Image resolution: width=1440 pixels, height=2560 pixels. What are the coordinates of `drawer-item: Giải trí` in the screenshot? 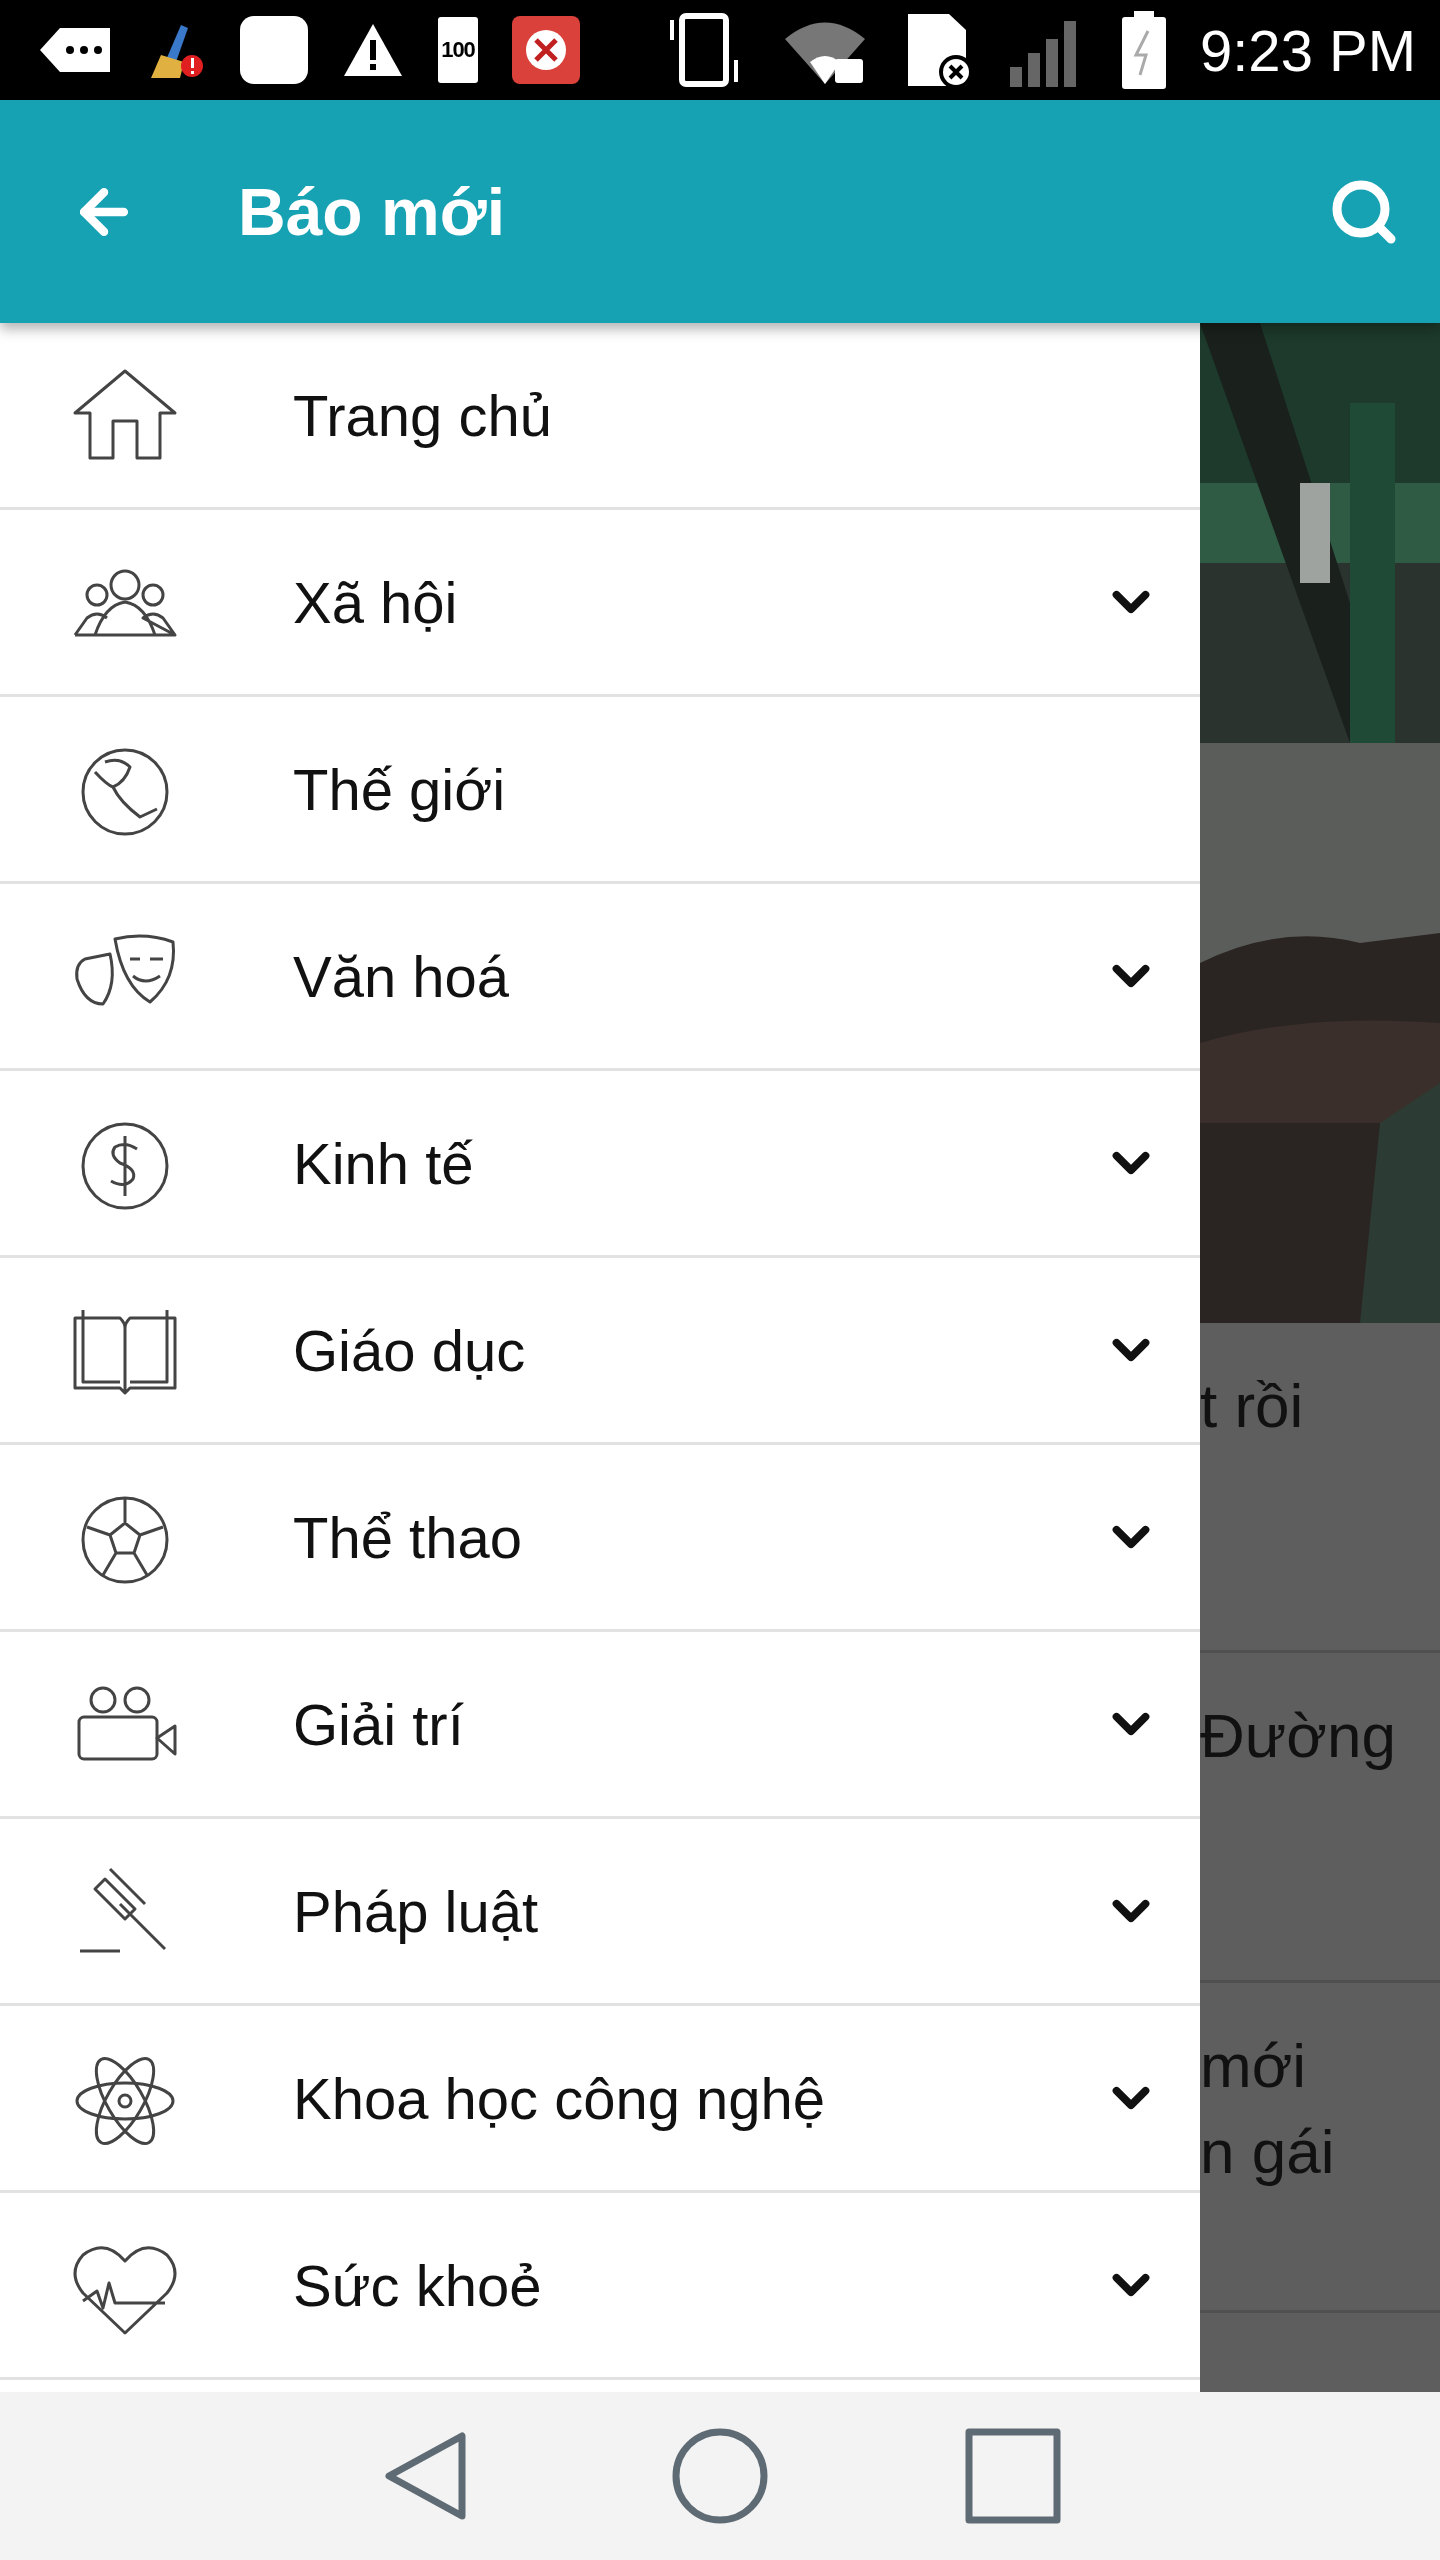 It's located at (600, 1725).